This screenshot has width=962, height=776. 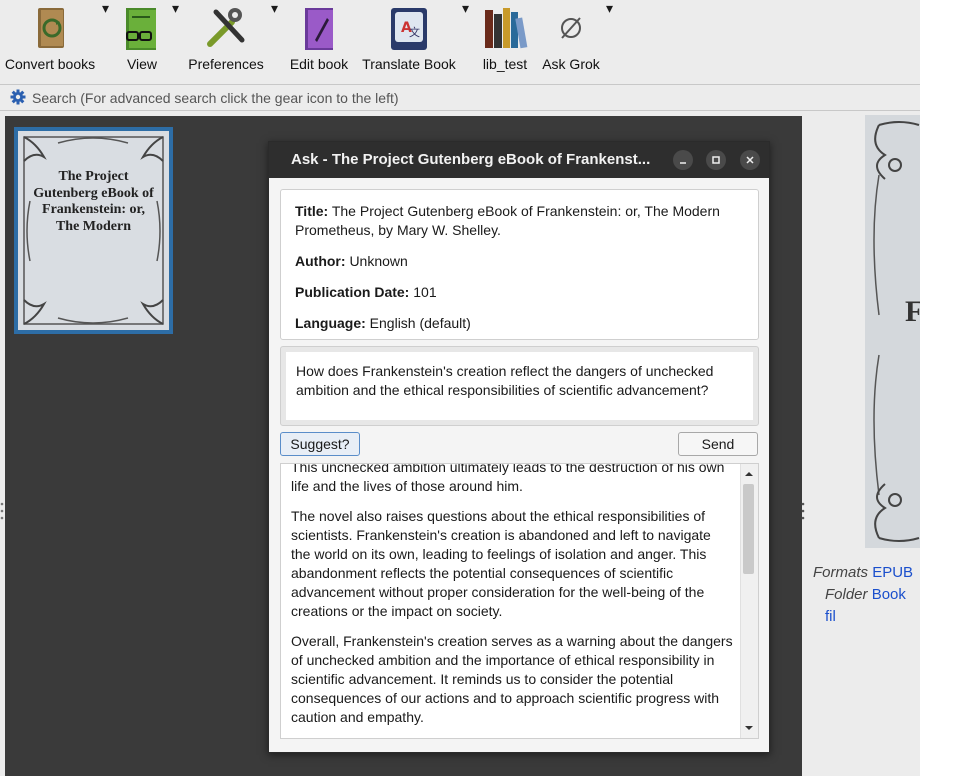 What do you see at coordinates (312, 211) in the screenshot?
I see `info-title-label: Title:` at bounding box center [312, 211].